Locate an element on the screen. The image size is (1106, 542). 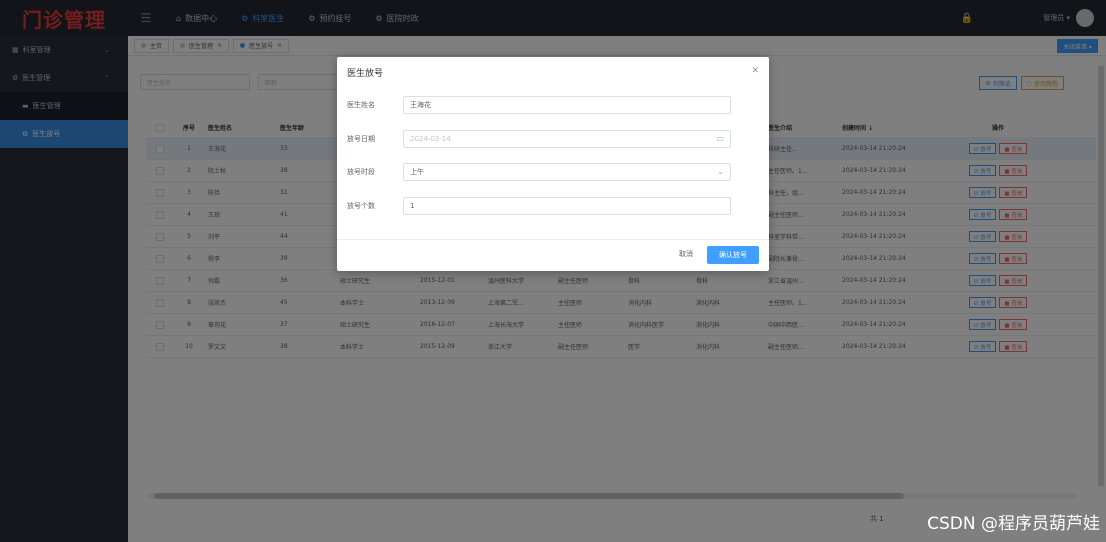
field-label: 医生姓名 is located at coordinates (361, 105).